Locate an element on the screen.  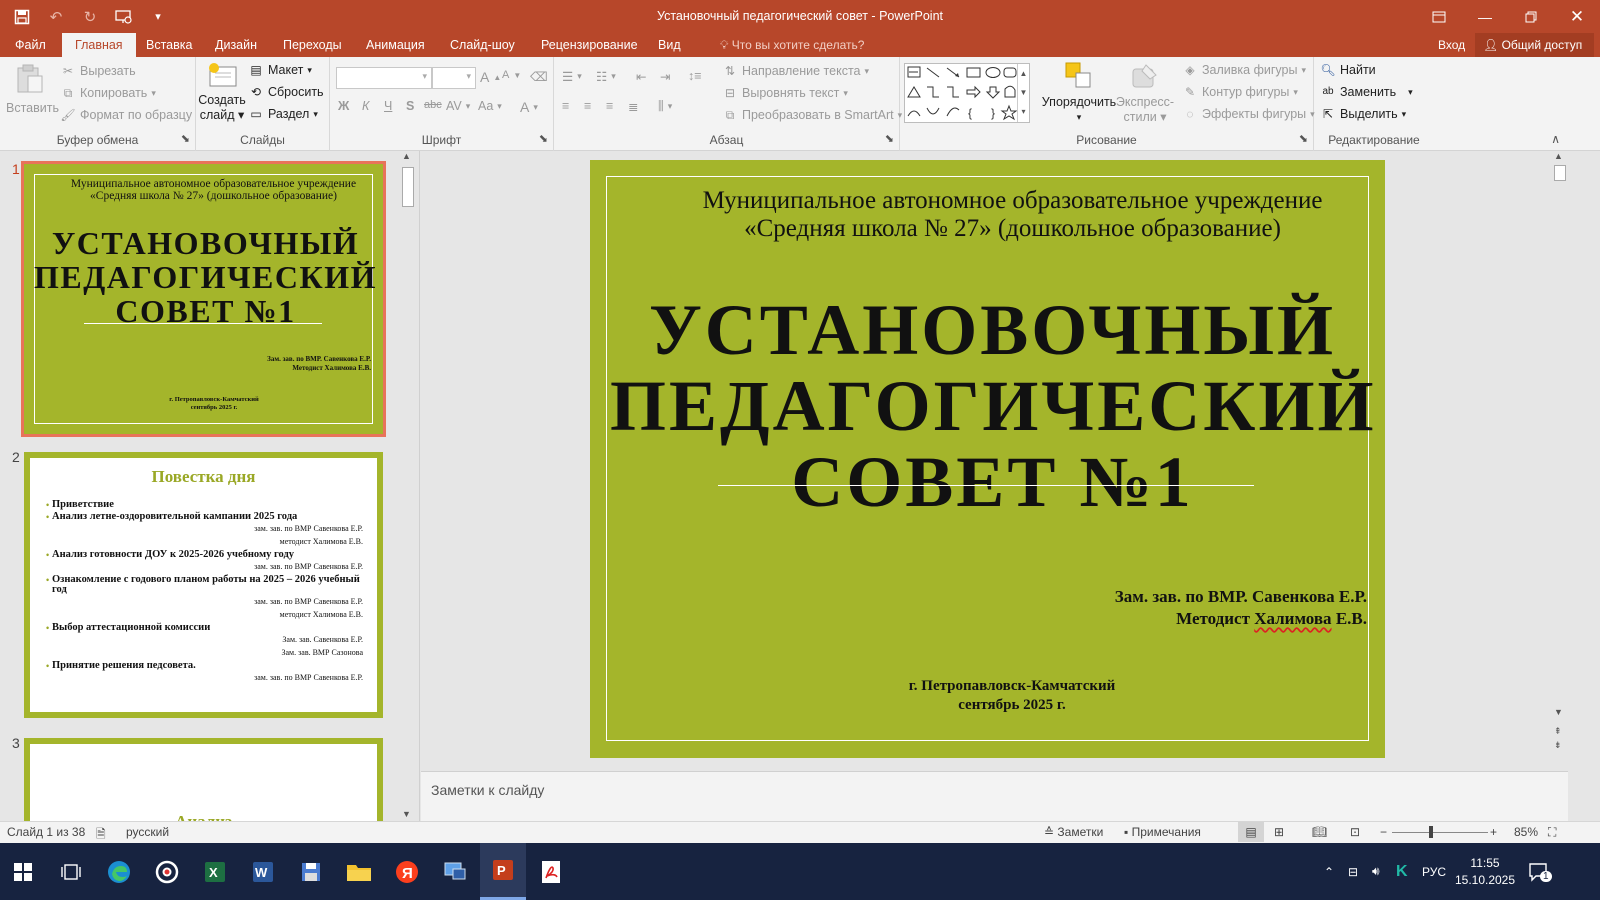
save-icon is located at coordinates (22, 17).